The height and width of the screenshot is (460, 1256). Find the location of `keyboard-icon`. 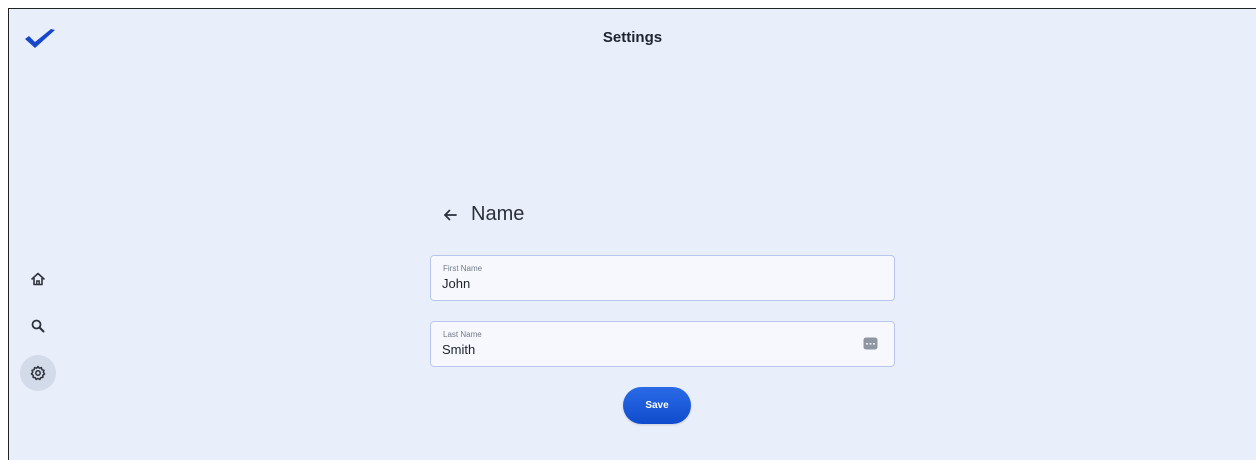

keyboard-icon is located at coordinates (870, 343).